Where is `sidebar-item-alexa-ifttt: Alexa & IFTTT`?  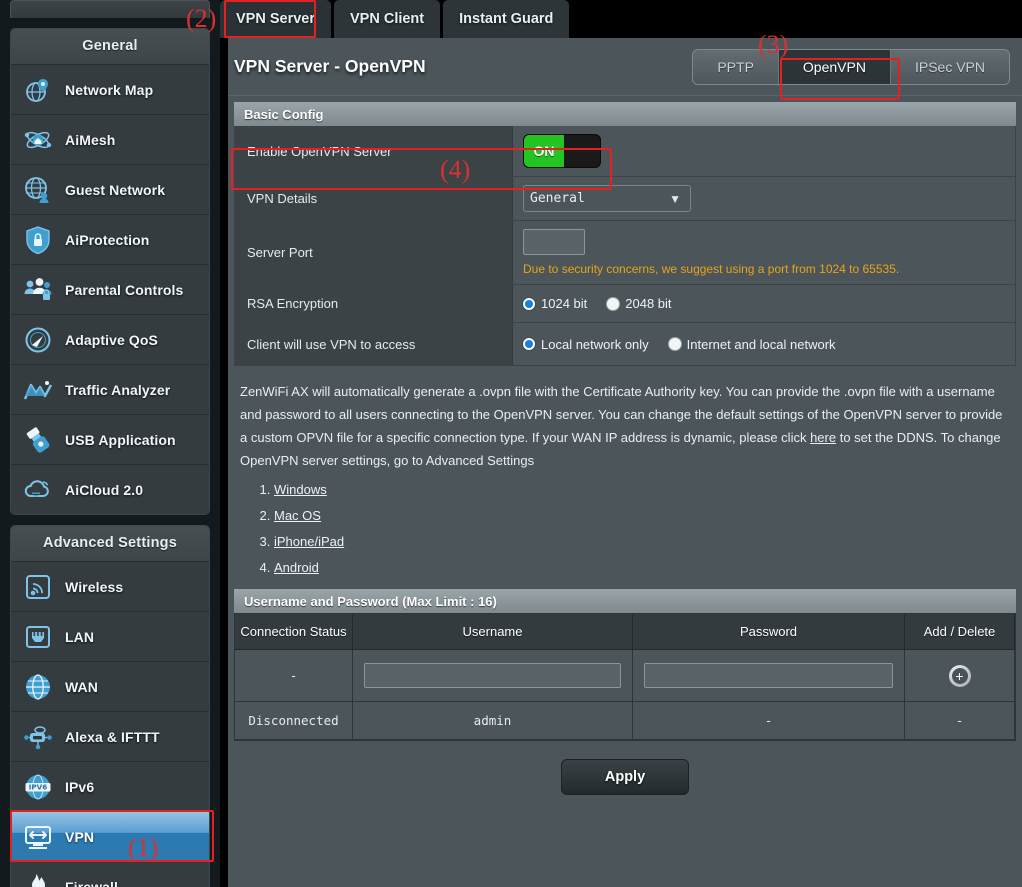
sidebar-item-alexa-ifttt: Alexa & IFTTT is located at coordinates (110, 736).